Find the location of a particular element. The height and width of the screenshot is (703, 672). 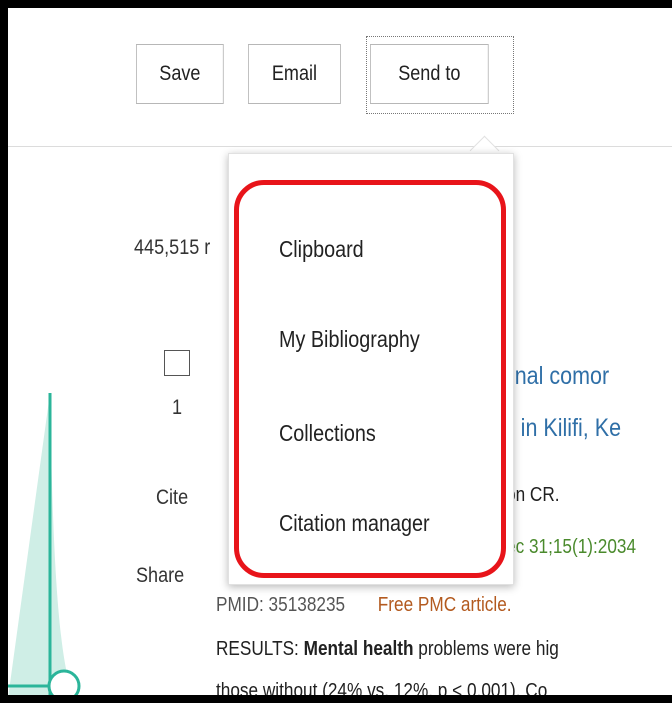

save-button: Save is located at coordinates (180, 74).